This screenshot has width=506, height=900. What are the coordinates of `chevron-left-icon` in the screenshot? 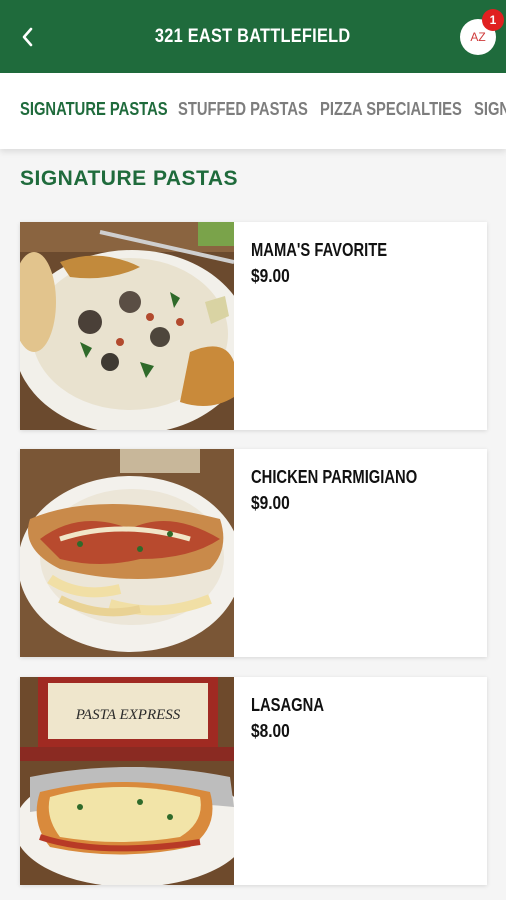 It's located at (27, 37).